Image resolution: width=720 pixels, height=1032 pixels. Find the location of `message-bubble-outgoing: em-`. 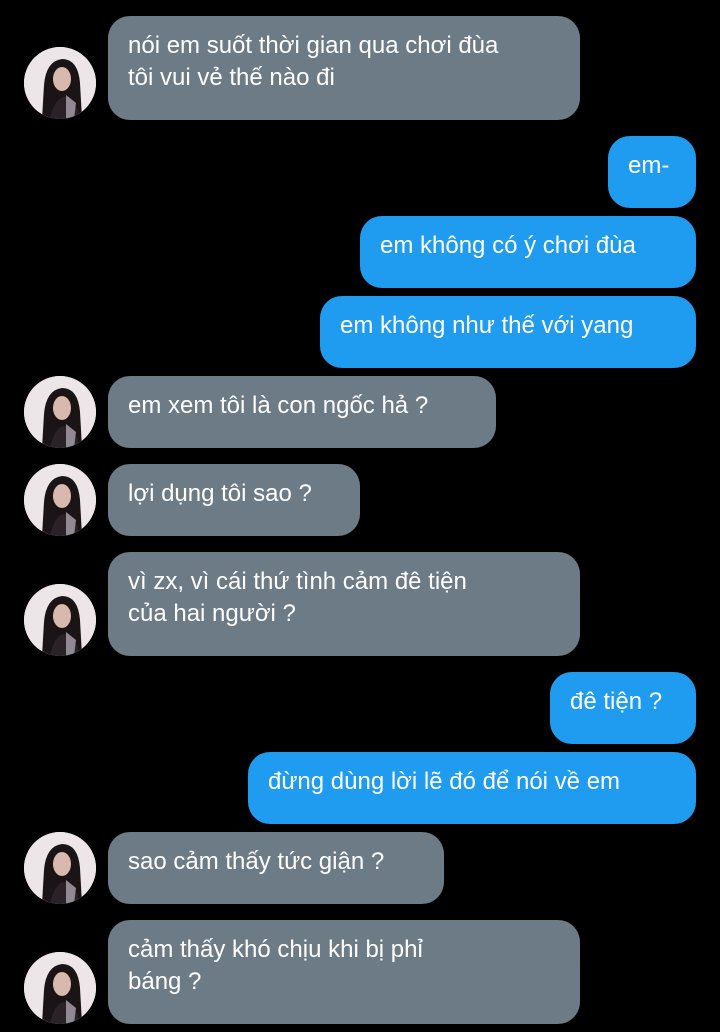

message-bubble-outgoing: em- is located at coordinates (652, 172).